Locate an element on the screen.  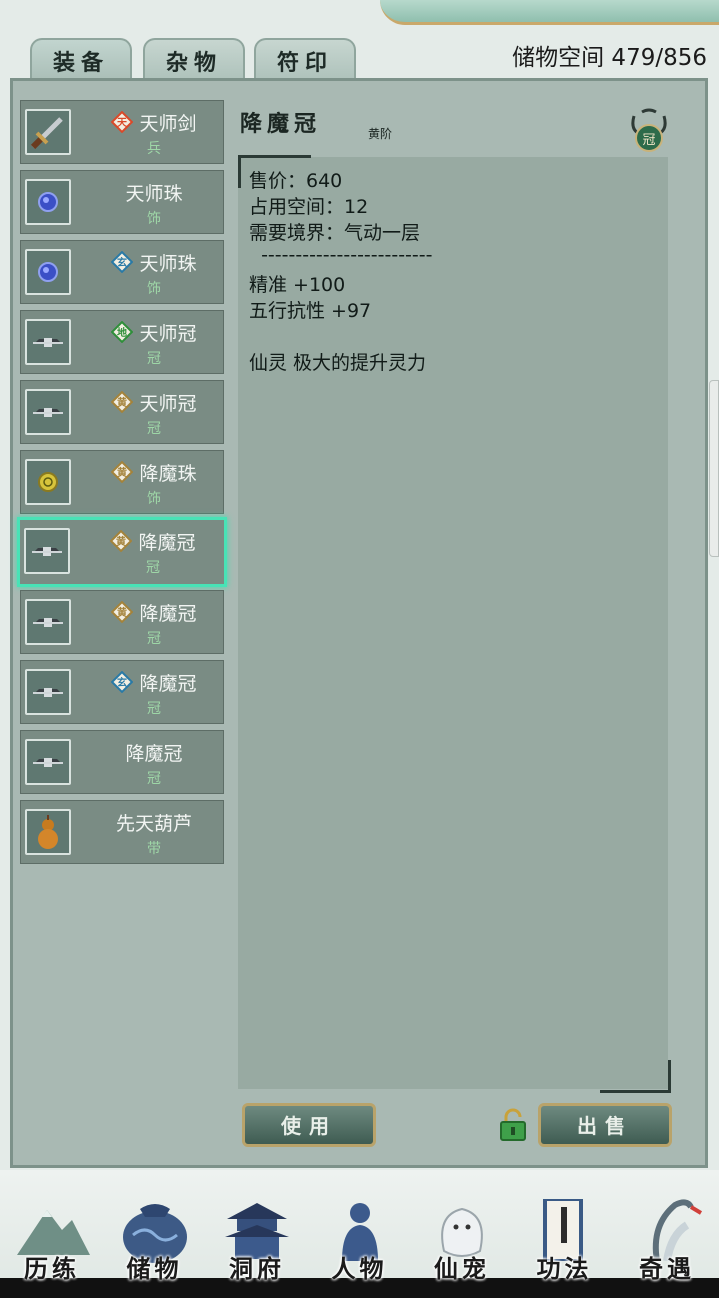
item-name-text: 天师剑 is located at coordinates (168, 124).